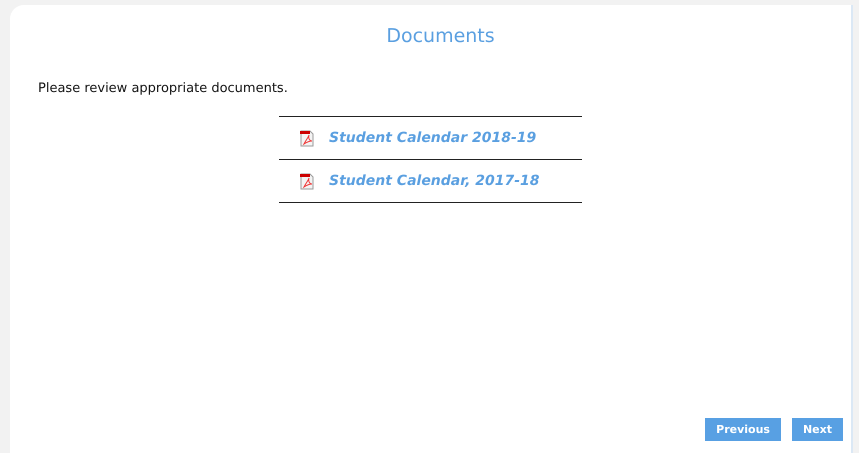 The height and width of the screenshot is (453, 859). What do you see at coordinates (434, 181) in the screenshot?
I see `document-link: Student Calendar, 2017-18` at bounding box center [434, 181].